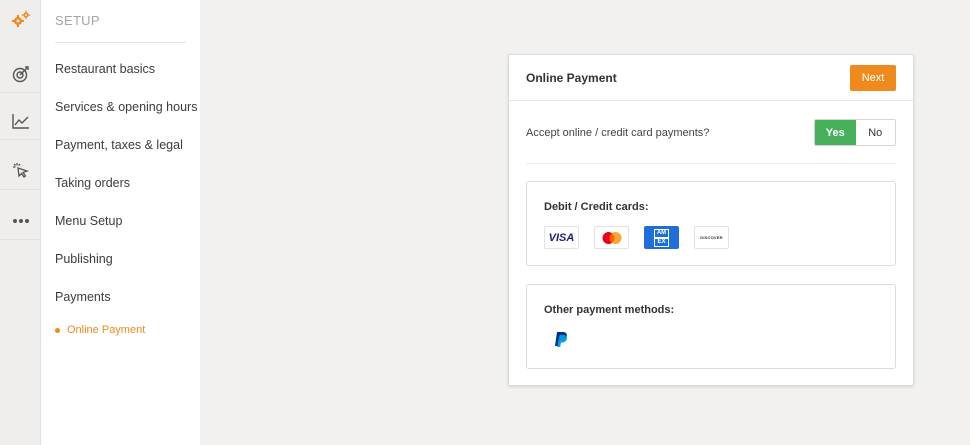 Image resolution: width=970 pixels, height=445 pixels. What do you see at coordinates (875, 132) in the screenshot?
I see `no-option: No` at bounding box center [875, 132].